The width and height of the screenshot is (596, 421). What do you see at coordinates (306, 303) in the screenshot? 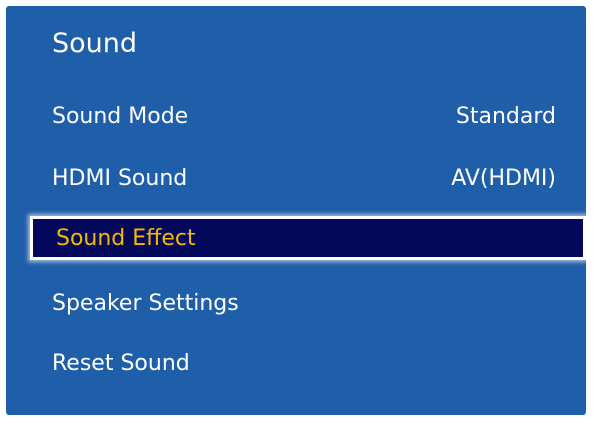
I see `menu-item-speaker-settings: Speaker Settings` at bounding box center [306, 303].